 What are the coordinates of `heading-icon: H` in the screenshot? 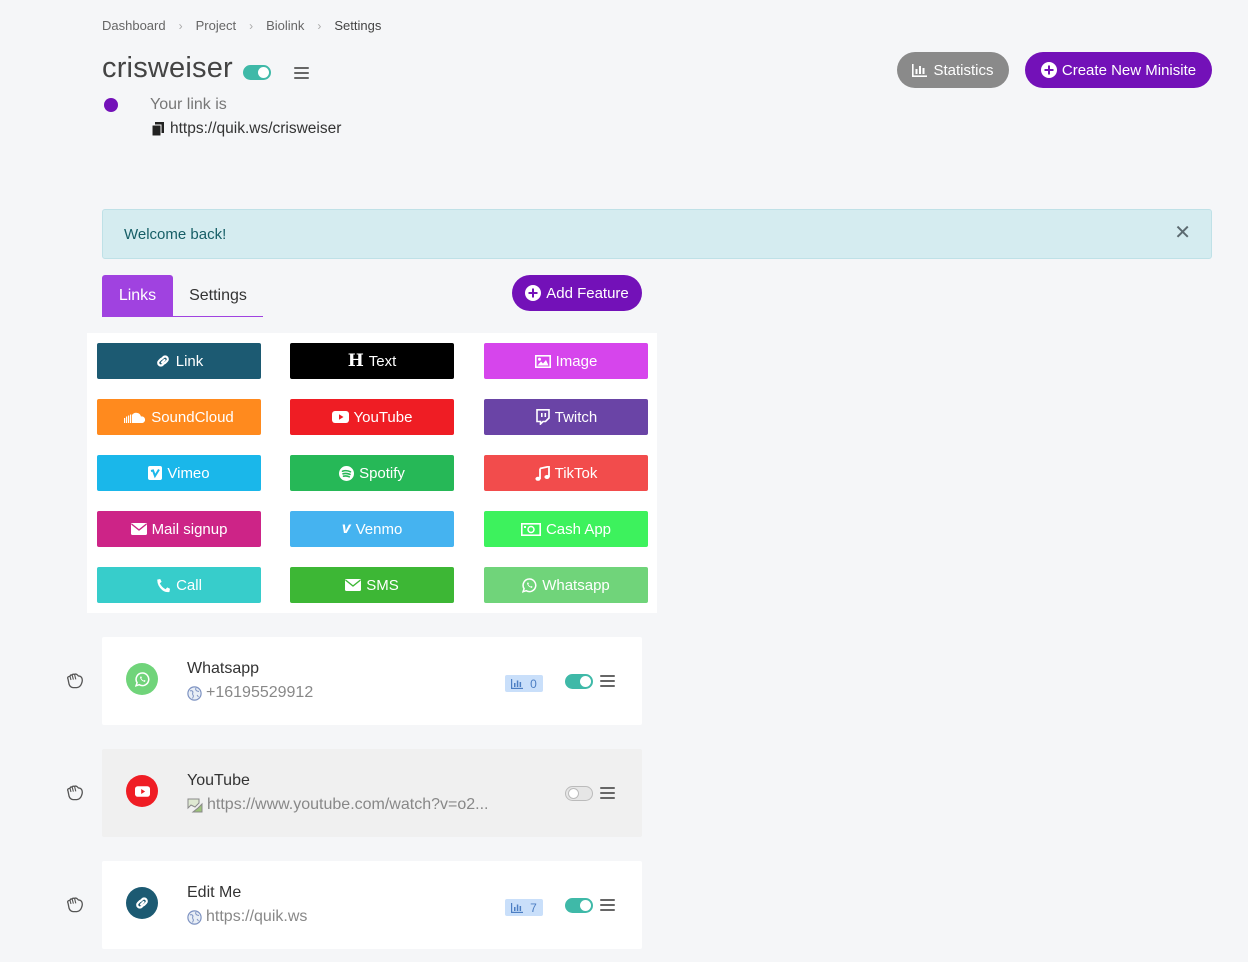 It's located at (355, 361).